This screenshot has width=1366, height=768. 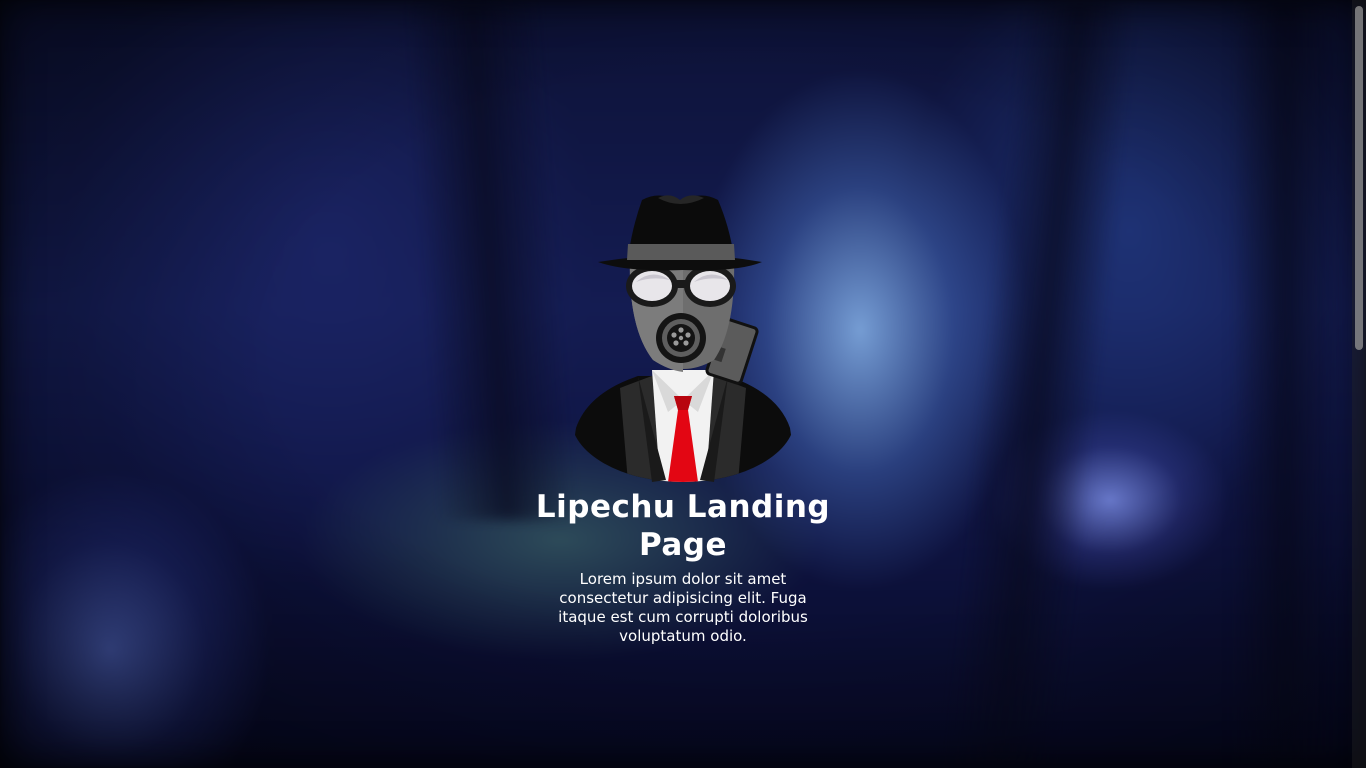 What do you see at coordinates (683, 526) in the screenshot?
I see `page-title: Lipechu Landing Page` at bounding box center [683, 526].